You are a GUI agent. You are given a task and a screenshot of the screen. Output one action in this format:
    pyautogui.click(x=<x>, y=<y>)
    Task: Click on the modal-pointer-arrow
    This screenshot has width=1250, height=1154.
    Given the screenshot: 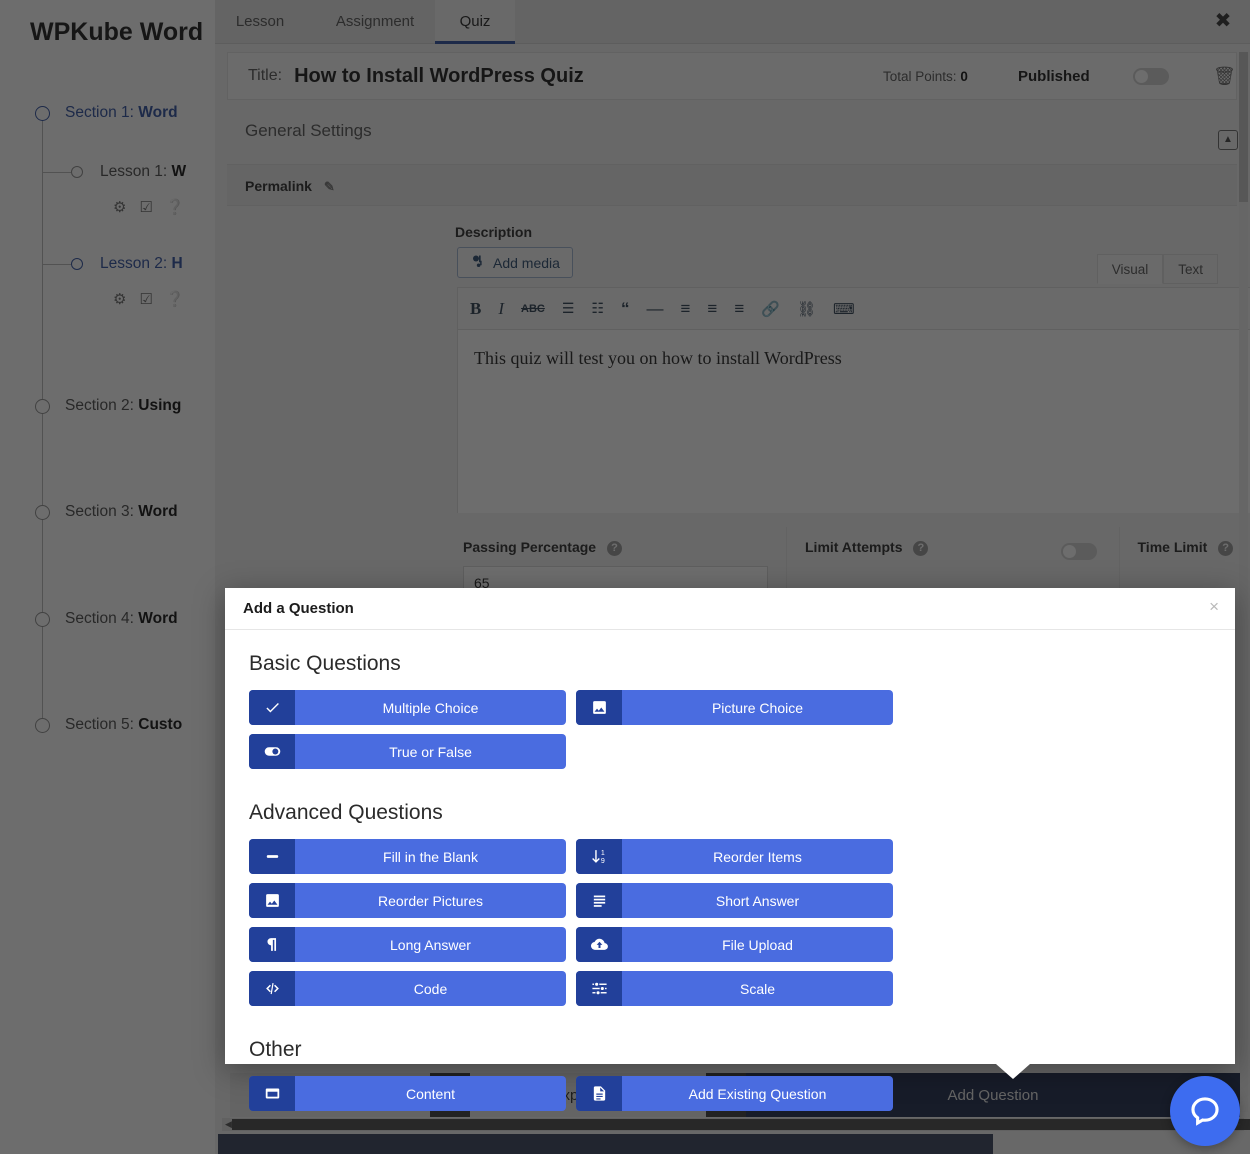 What is the action you would take?
    pyautogui.click(x=1013, y=1071)
    